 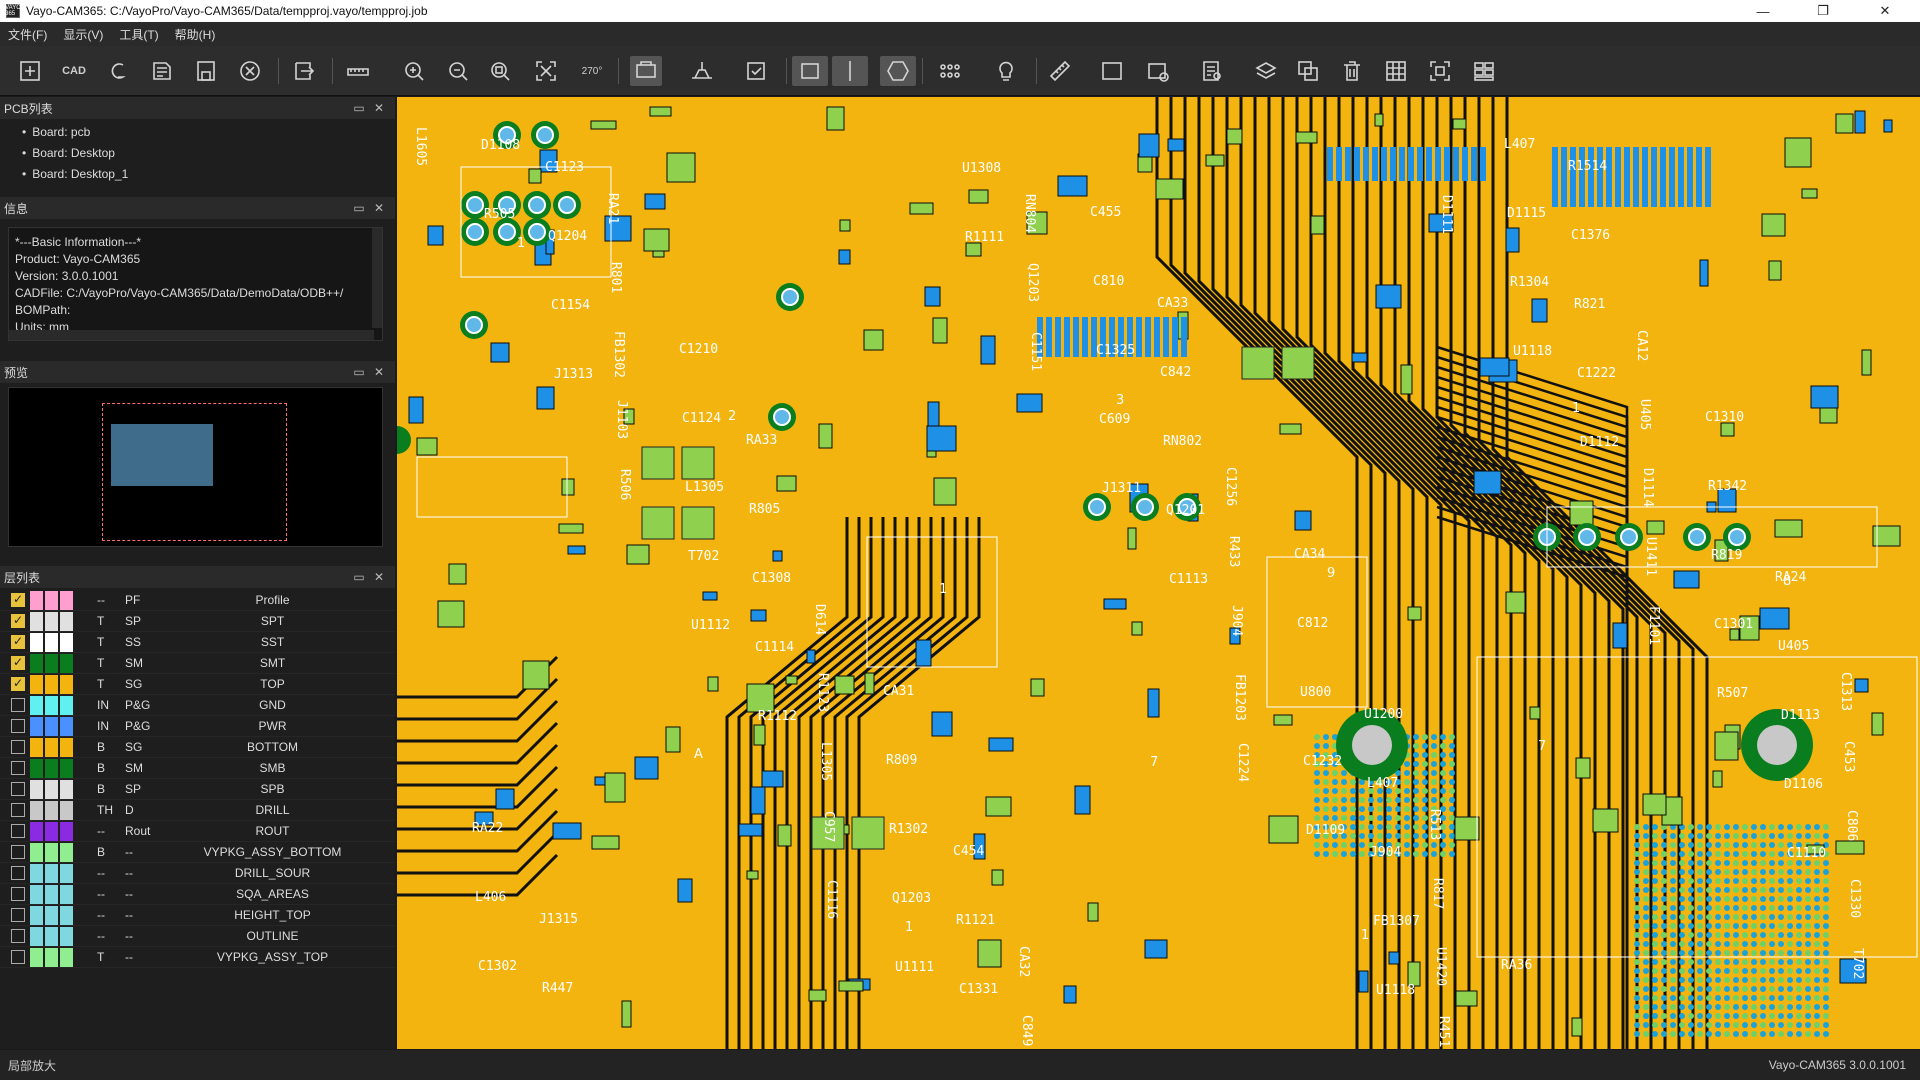 I want to click on new-icon, so click(x=30, y=71).